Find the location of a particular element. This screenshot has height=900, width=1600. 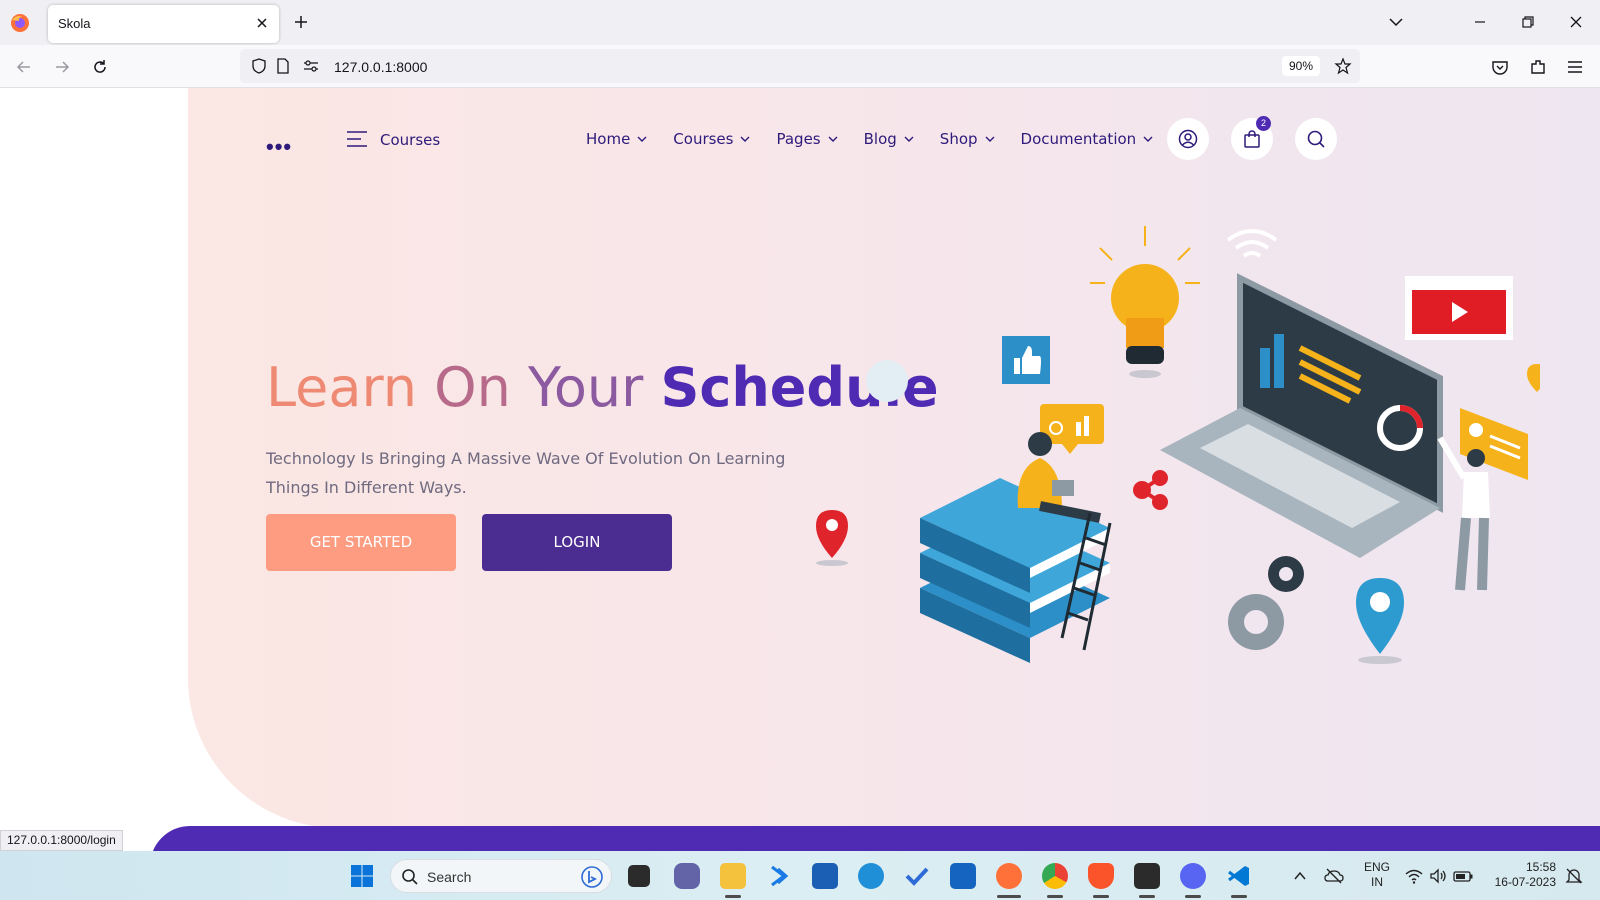

file-explorer-icon is located at coordinates (733, 876).